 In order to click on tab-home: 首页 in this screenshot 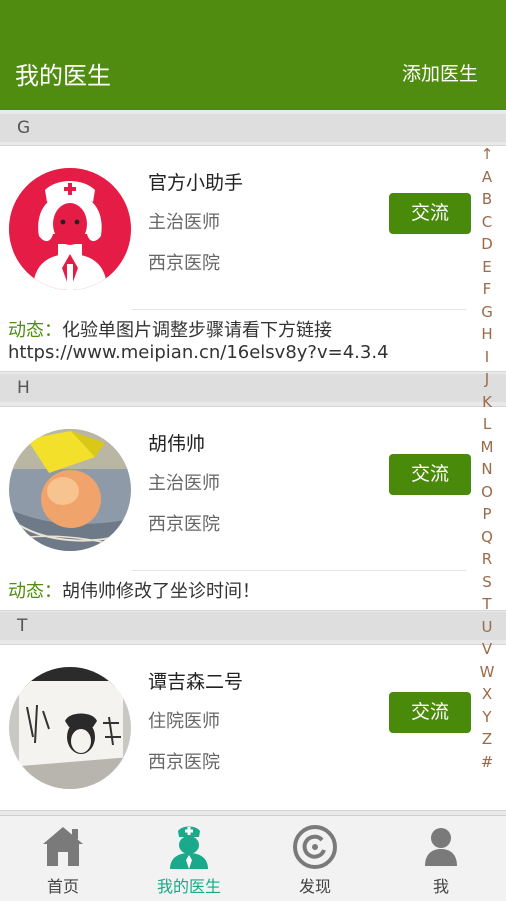, I will do `click(63, 858)`.